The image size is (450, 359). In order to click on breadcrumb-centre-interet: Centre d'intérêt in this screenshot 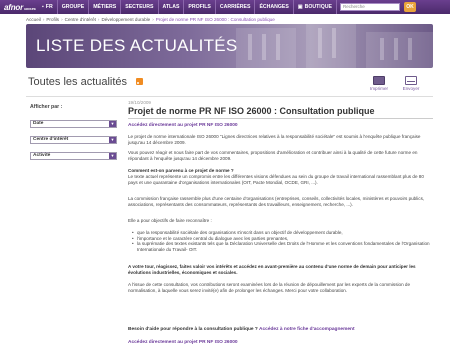, I will do `click(80, 19)`.